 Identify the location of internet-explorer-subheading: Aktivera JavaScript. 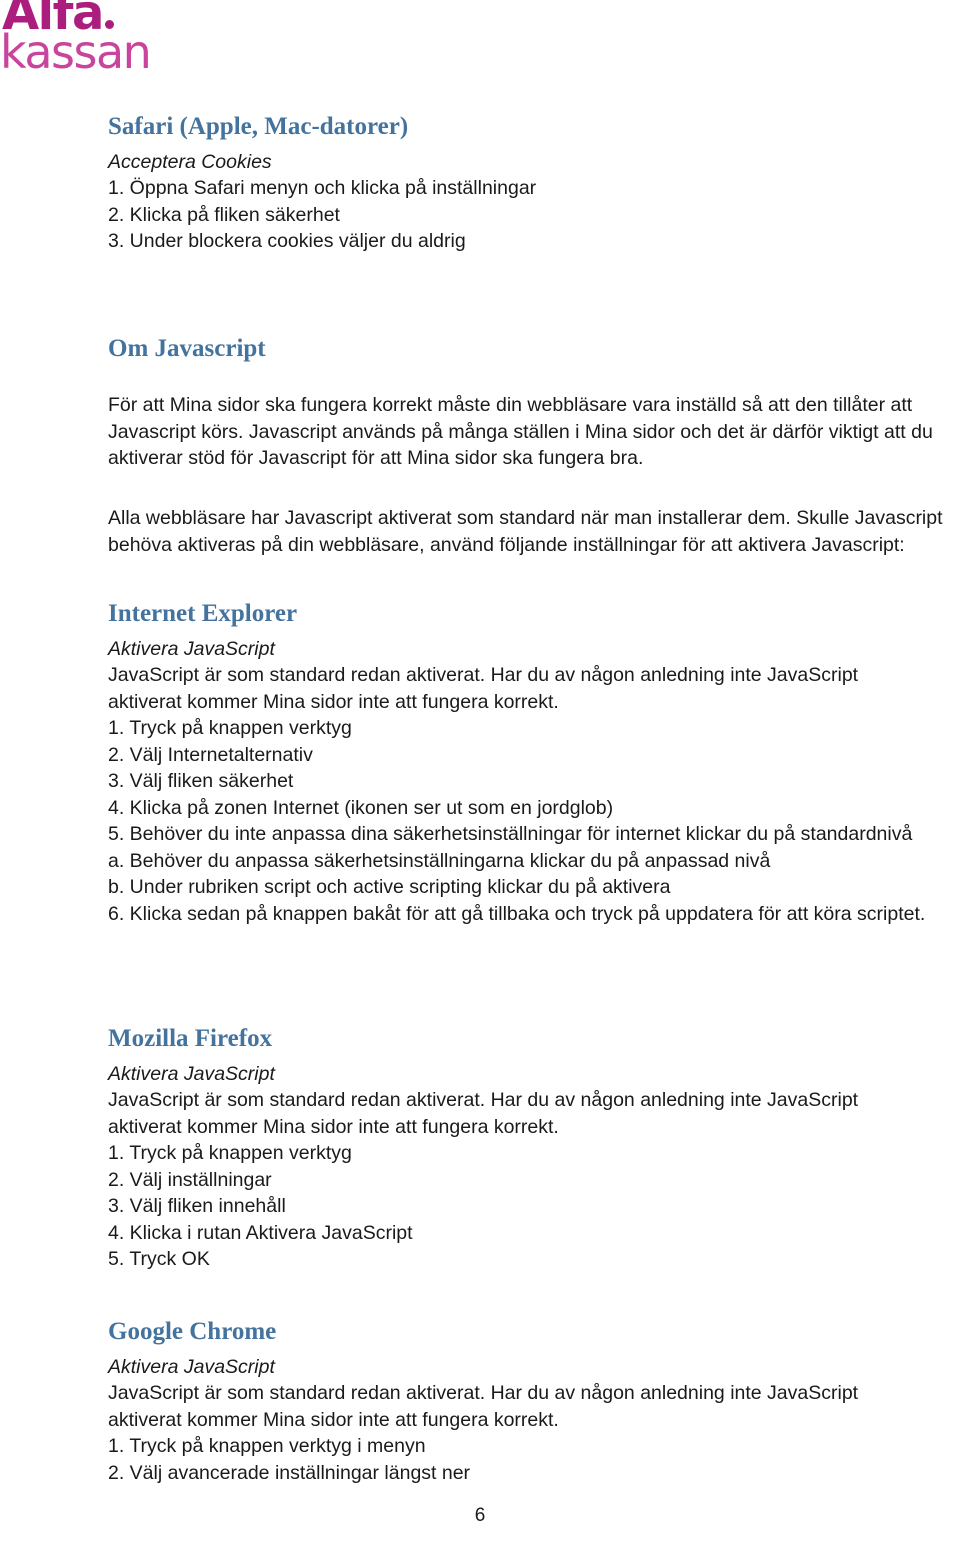
(191, 648).